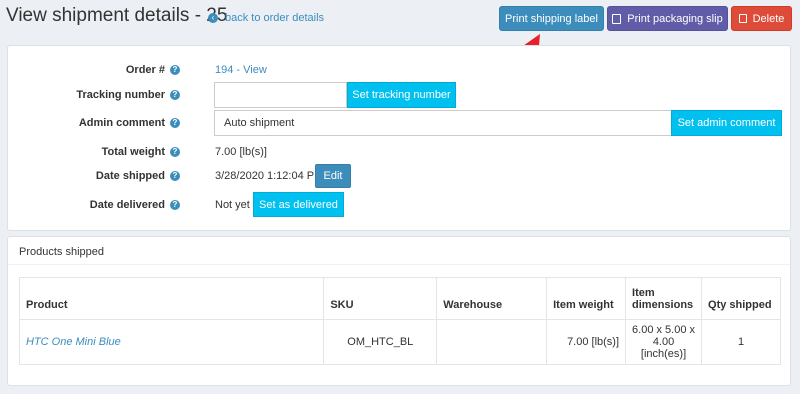 The image size is (800, 394). Describe the element at coordinates (742, 18) in the screenshot. I see `trash-icon` at that location.